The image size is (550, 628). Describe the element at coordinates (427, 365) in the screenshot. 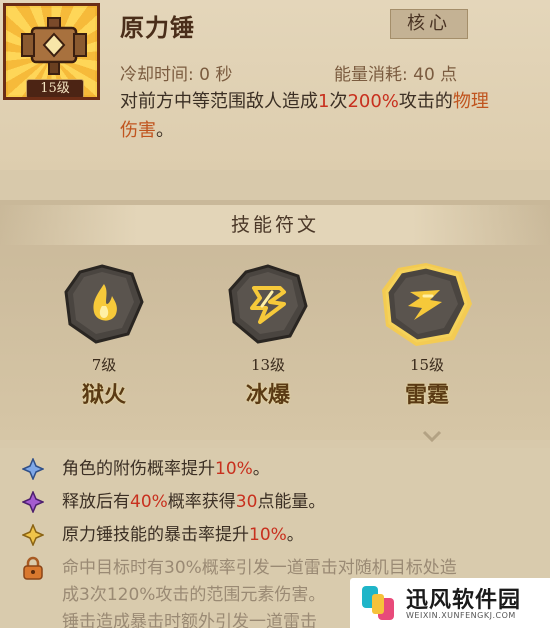

I see `rune-level: 15级` at that location.